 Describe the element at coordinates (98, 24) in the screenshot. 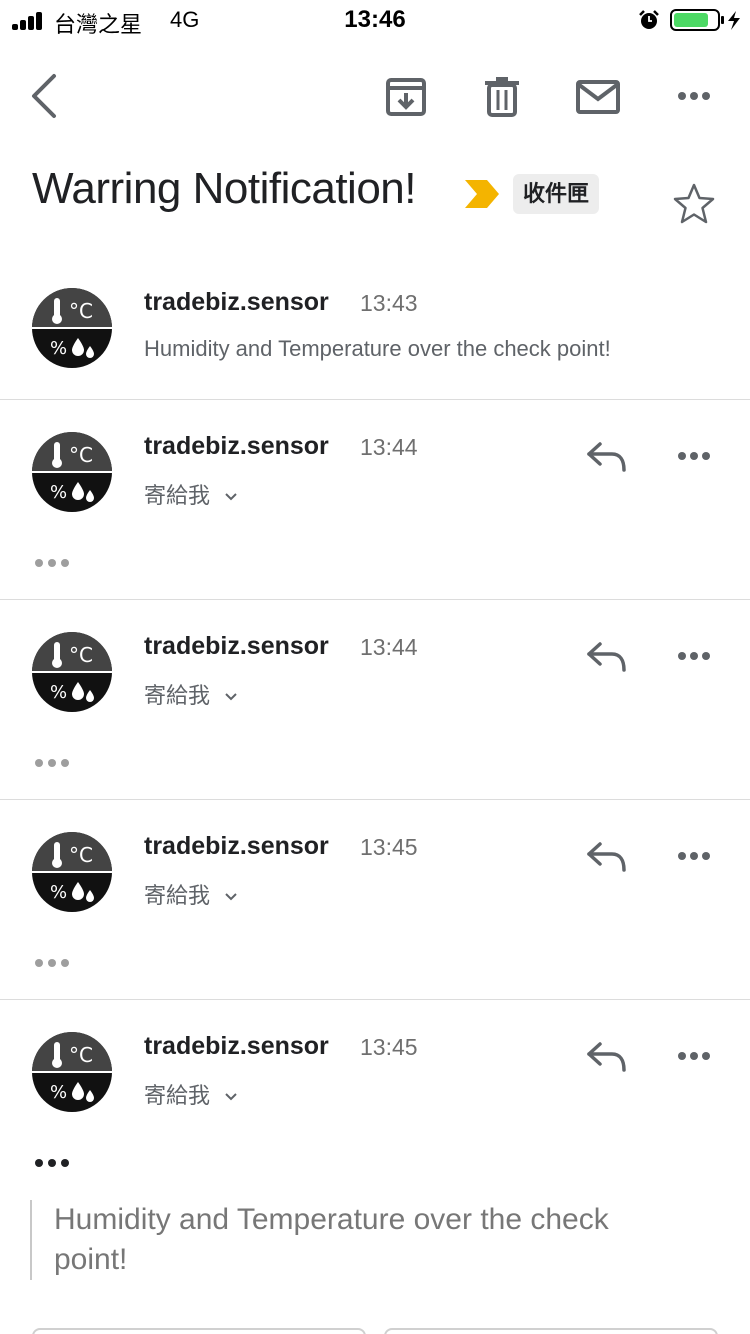

I see `carrier-name: 台灣之星` at that location.